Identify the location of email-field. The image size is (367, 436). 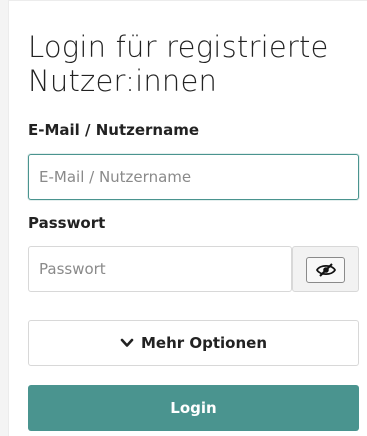
(193, 177).